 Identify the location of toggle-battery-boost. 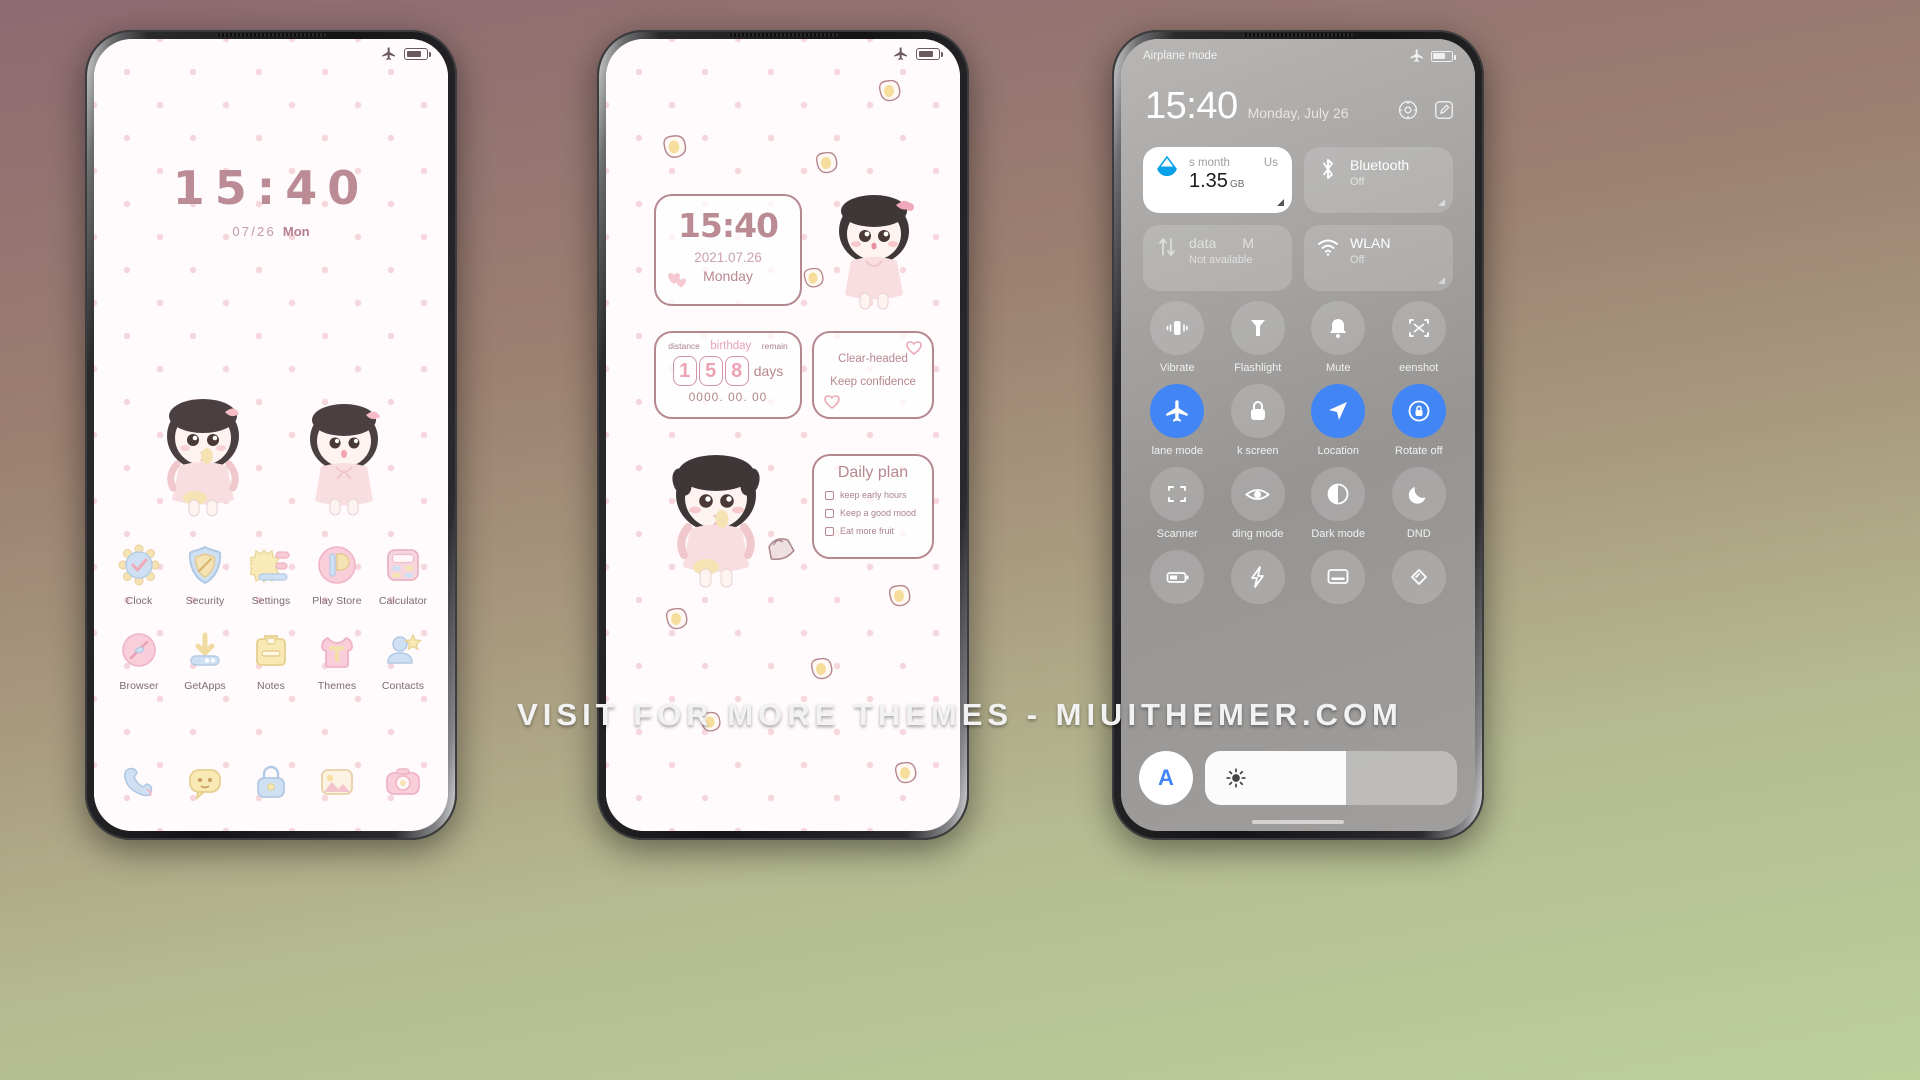
(1258, 580).